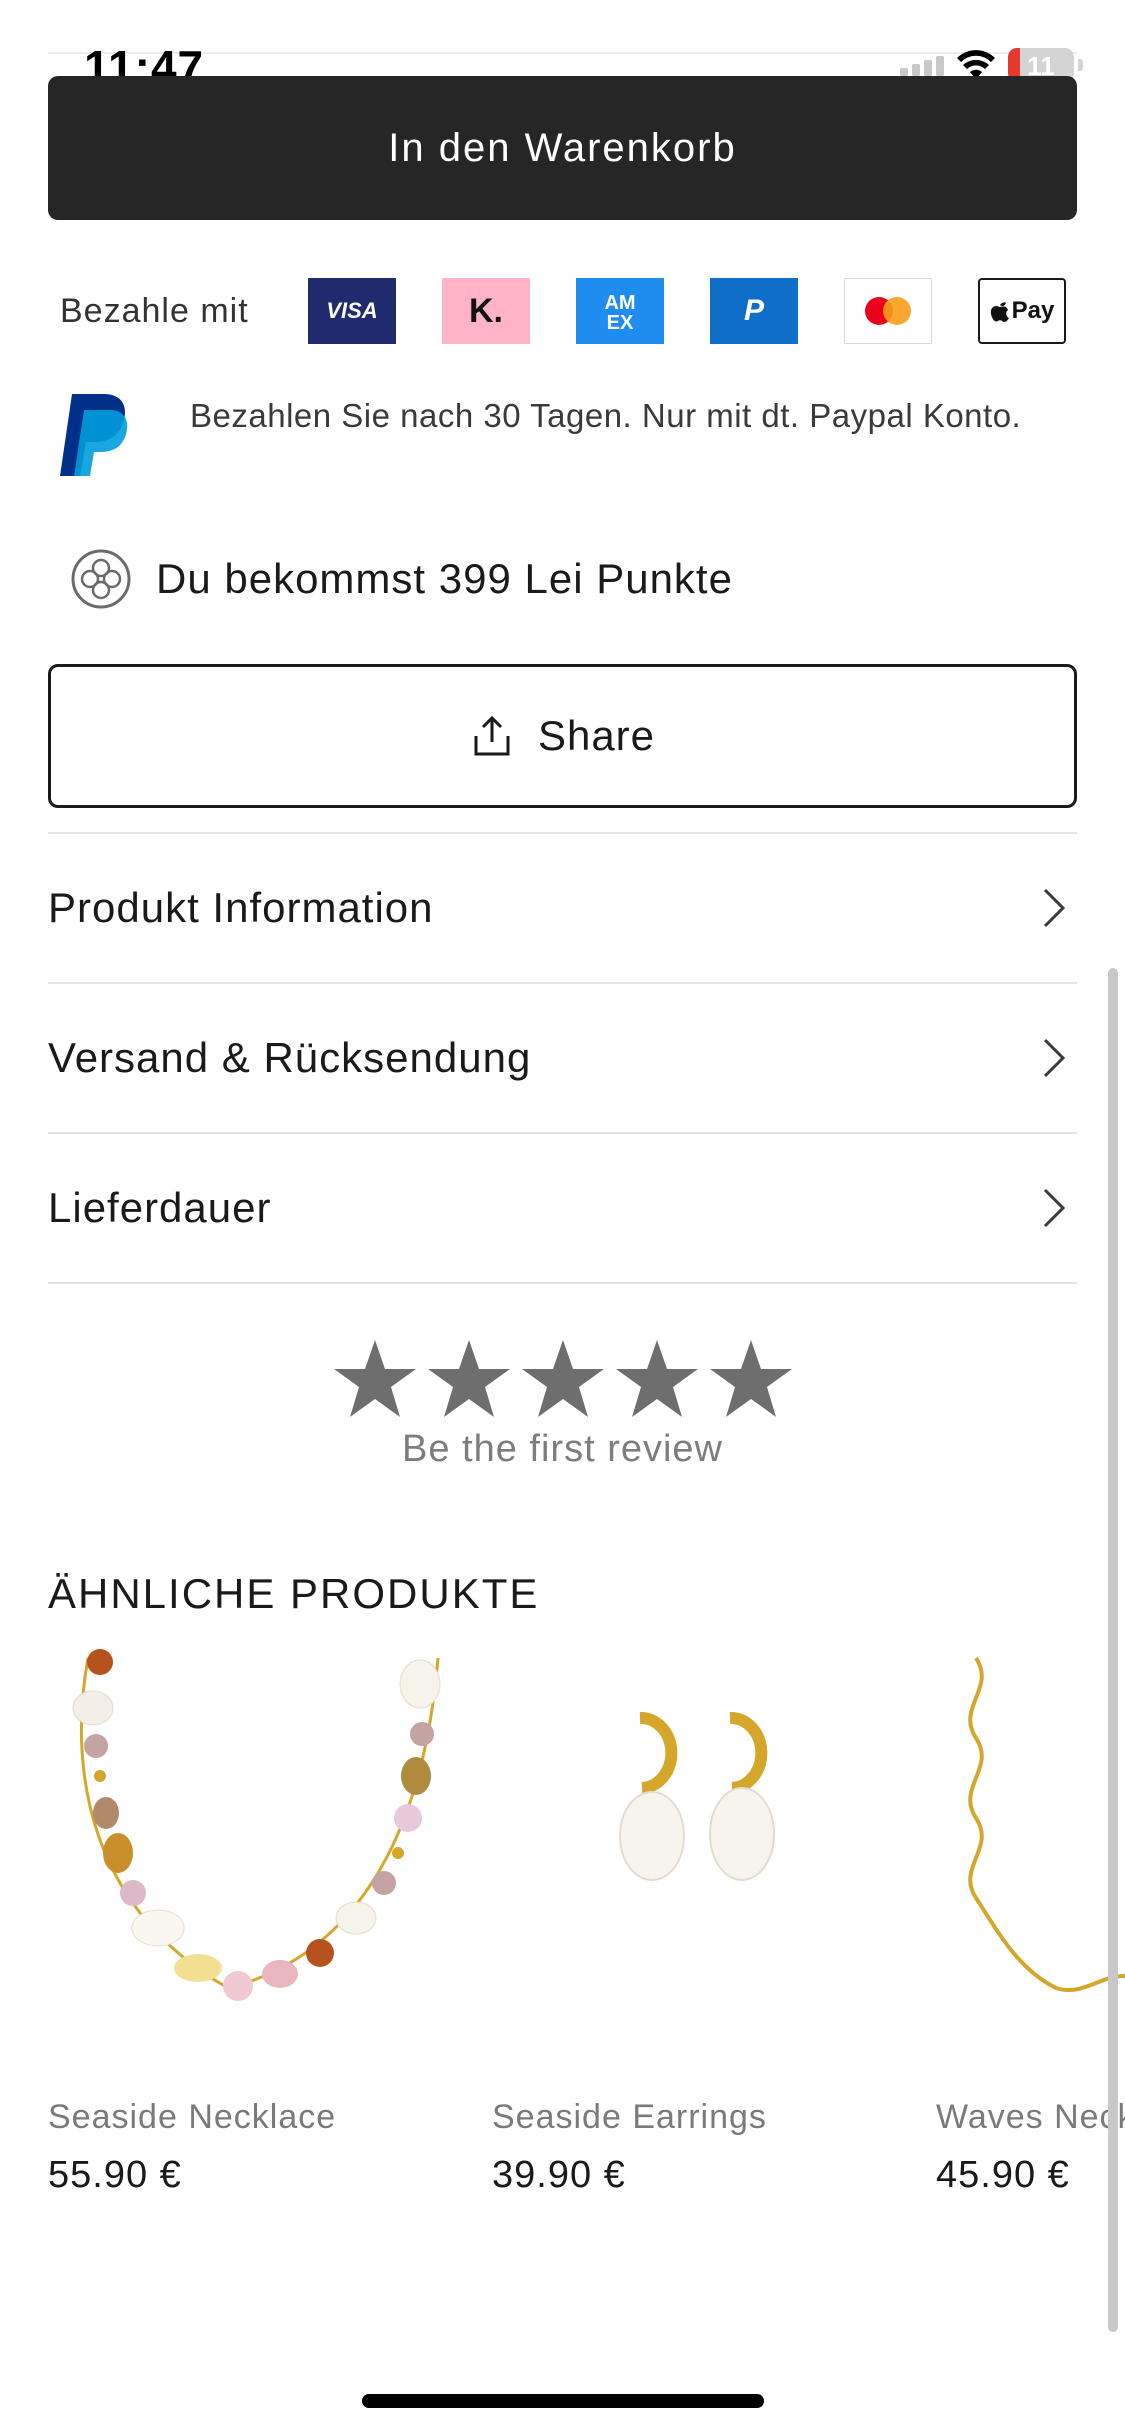 This screenshot has width=1125, height=2436. What do you see at coordinates (562, 907) in the screenshot?
I see `accordion-product-information: Produkt Information` at bounding box center [562, 907].